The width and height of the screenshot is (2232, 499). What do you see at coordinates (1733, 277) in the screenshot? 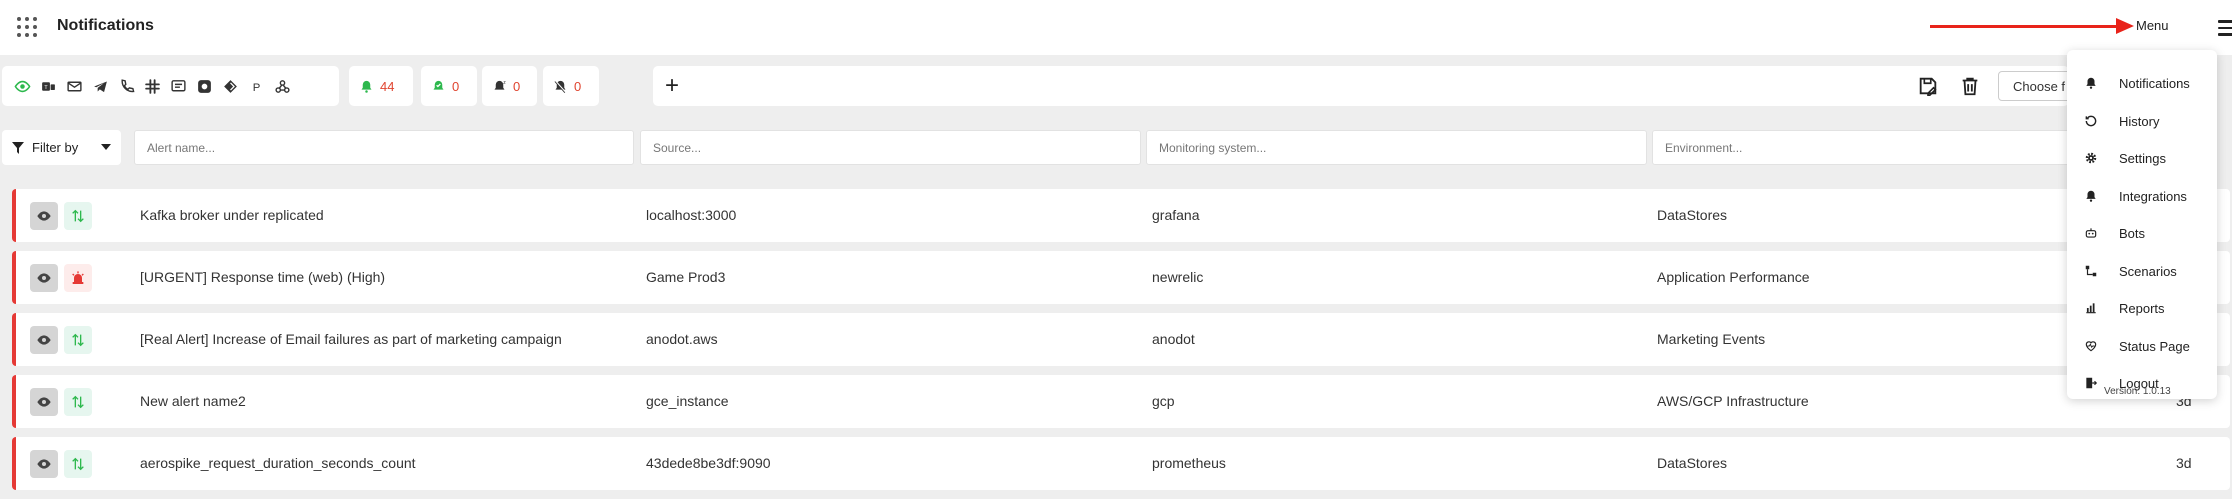
I see `alert-environment: Application Performance` at bounding box center [1733, 277].